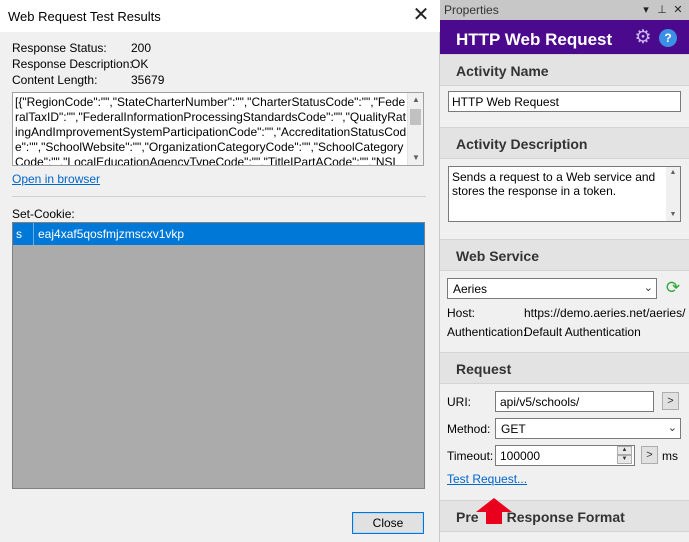 This screenshot has width=689, height=542. What do you see at coordinates (649, 455) in the screenshot?
I see `timeout-expand-button: >` at bounding box center [649, 455].